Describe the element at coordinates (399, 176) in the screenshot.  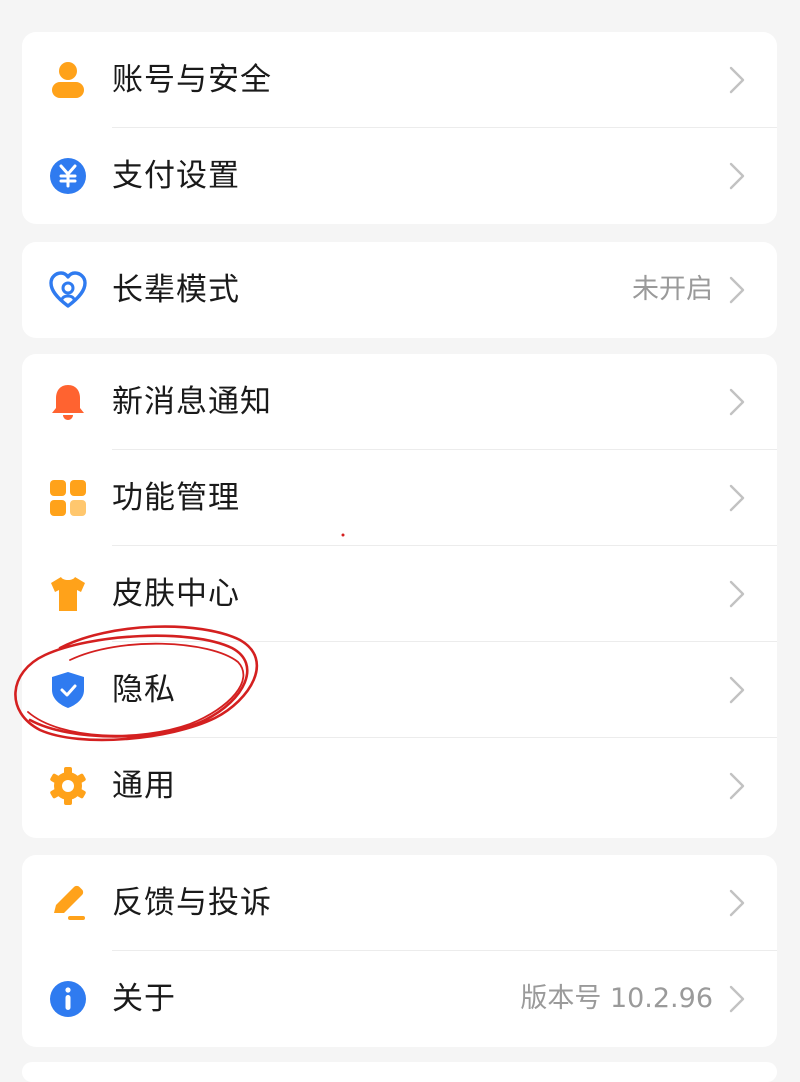
I see `settings-row-payment: 支付设置` at that location.